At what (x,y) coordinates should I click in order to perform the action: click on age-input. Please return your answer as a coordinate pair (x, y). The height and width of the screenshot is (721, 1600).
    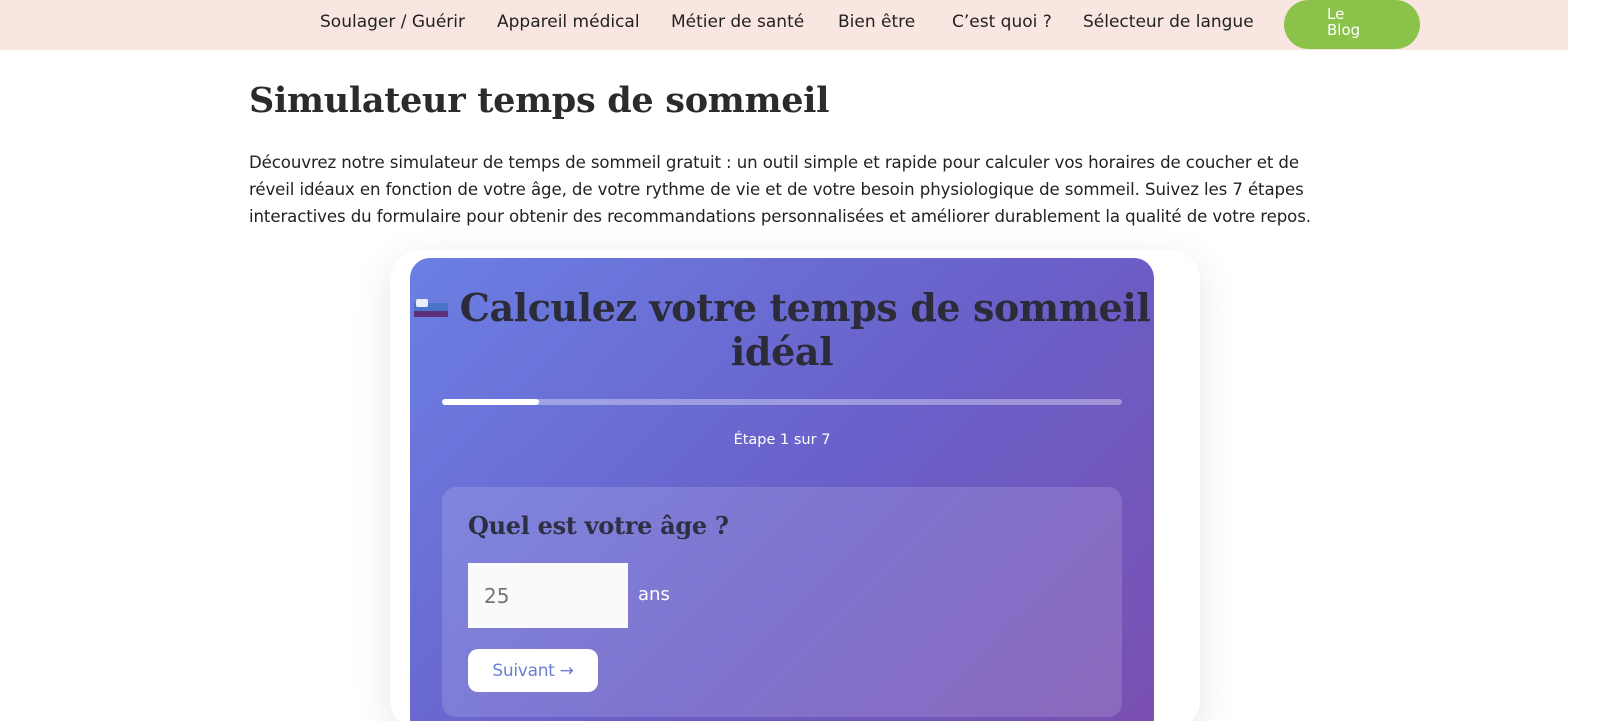
    Looking at the image, I should click on (548, 595).